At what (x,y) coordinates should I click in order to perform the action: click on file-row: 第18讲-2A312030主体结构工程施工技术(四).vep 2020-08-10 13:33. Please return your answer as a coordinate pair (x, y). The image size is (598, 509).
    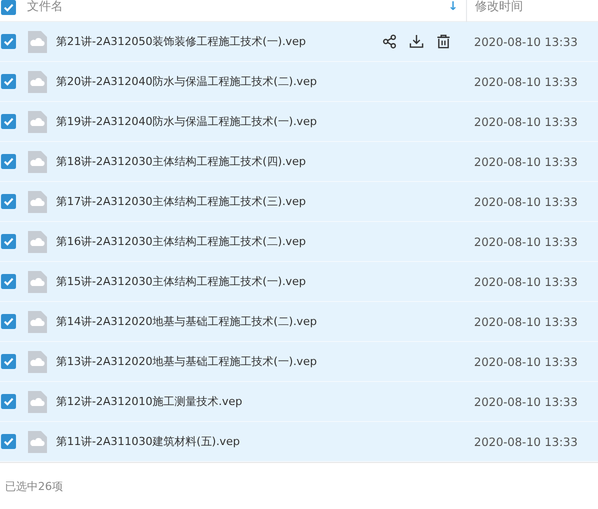
    Looking at the image, I should click on (299, 162).